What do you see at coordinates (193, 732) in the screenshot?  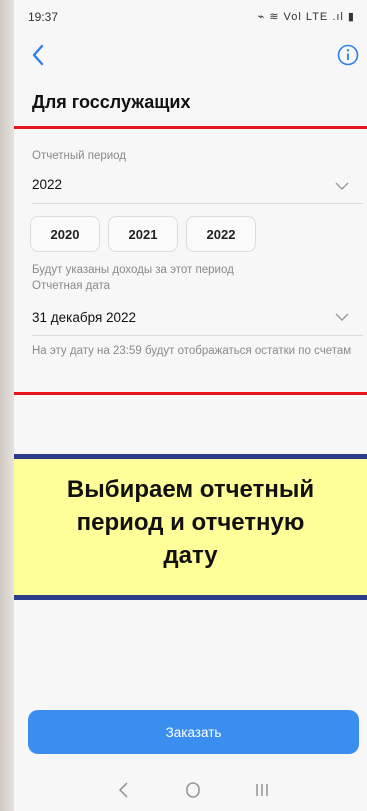 I see `order-button: Заказать` at bounding box center [193, 732].